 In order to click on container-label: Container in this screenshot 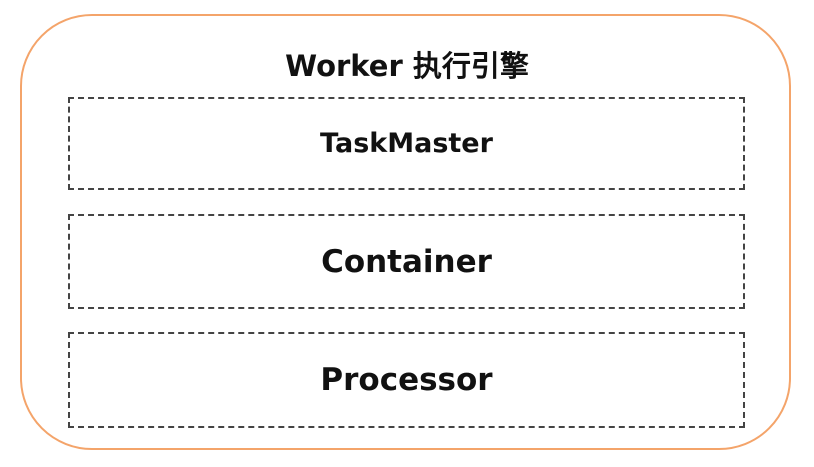, I will do `click(406, 261)`.